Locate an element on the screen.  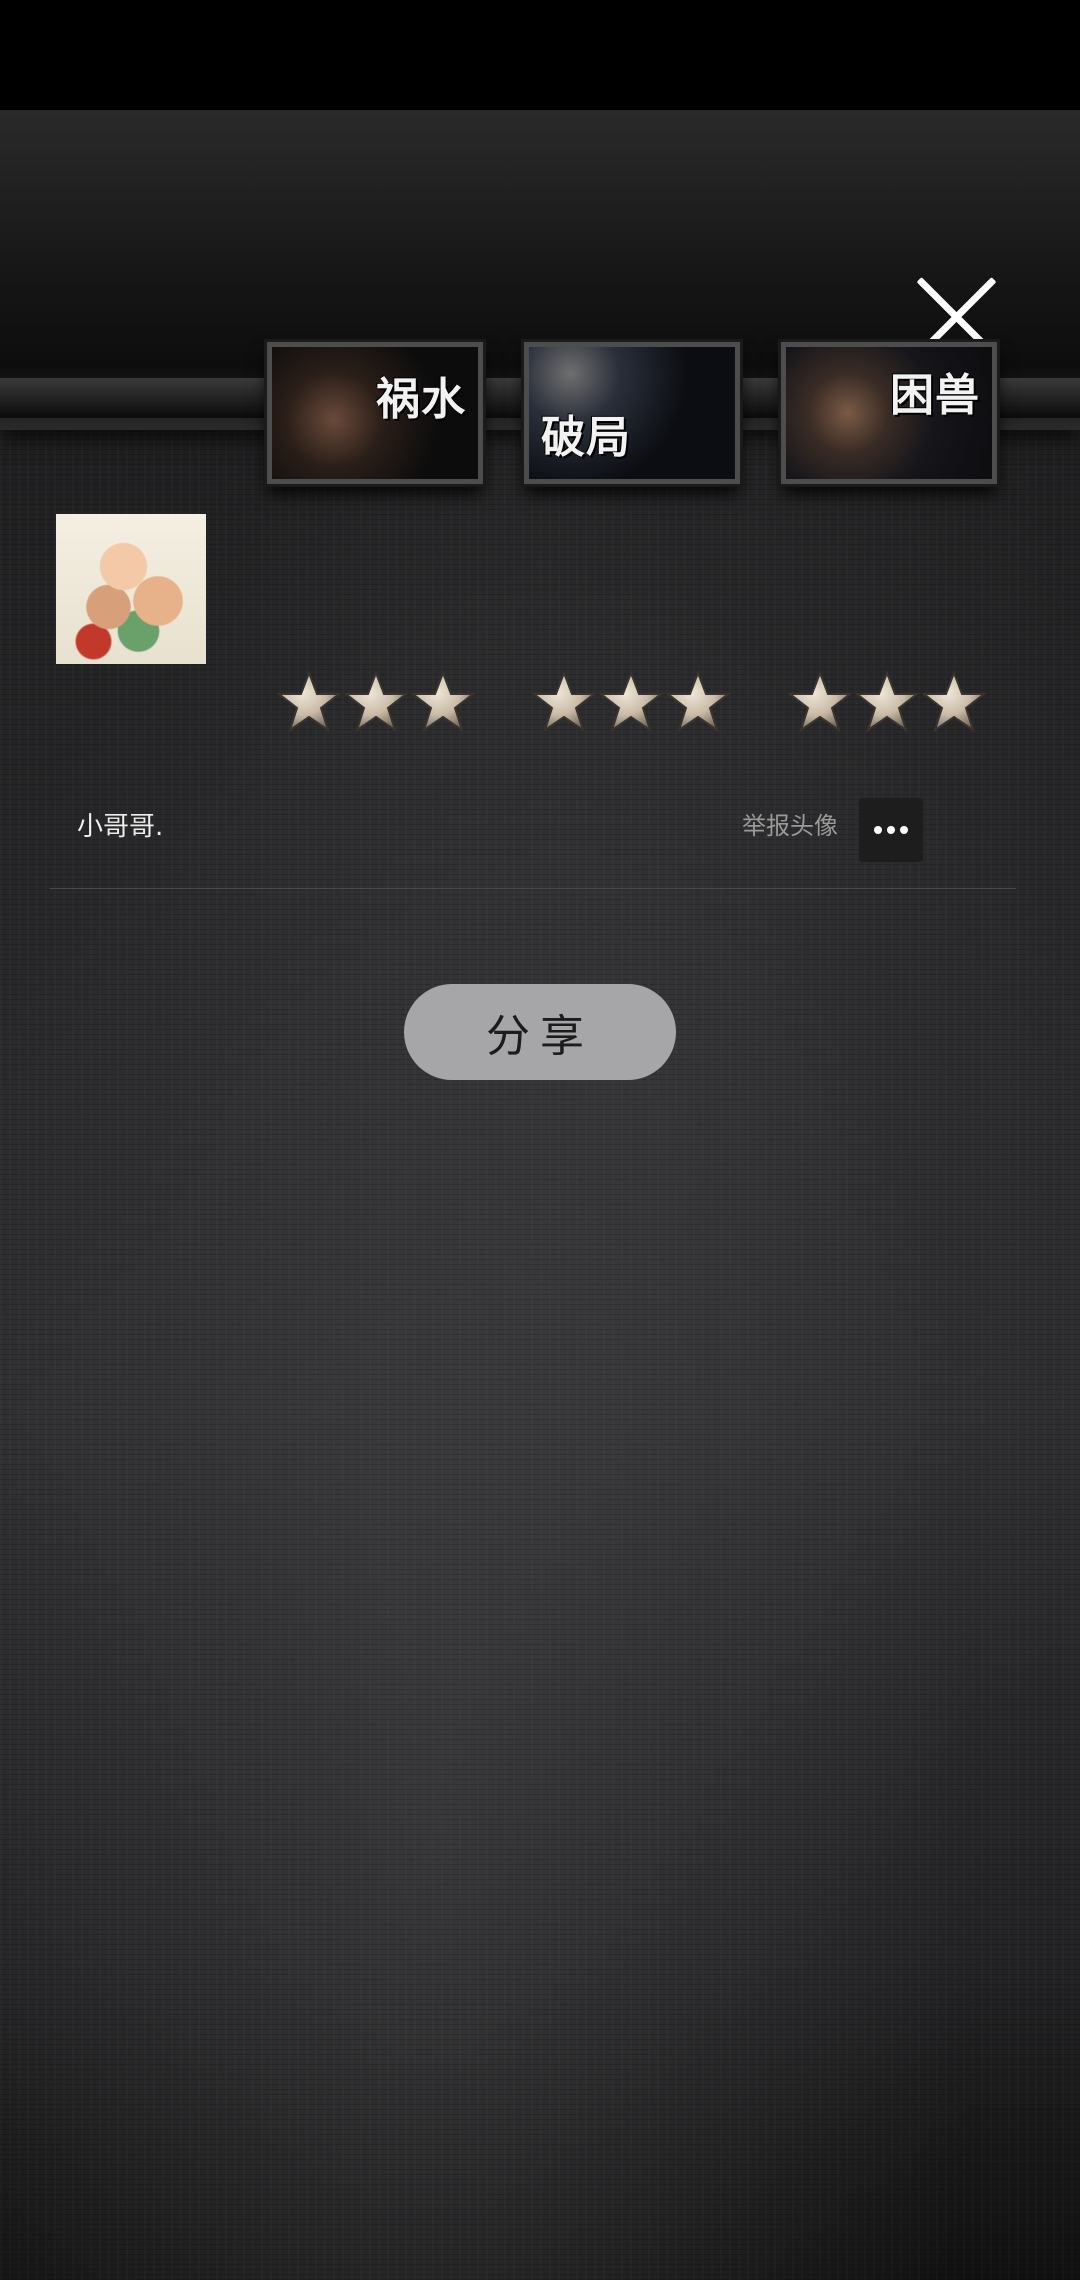
level-title-1: 祸水 is located at coordinates (421, 399).